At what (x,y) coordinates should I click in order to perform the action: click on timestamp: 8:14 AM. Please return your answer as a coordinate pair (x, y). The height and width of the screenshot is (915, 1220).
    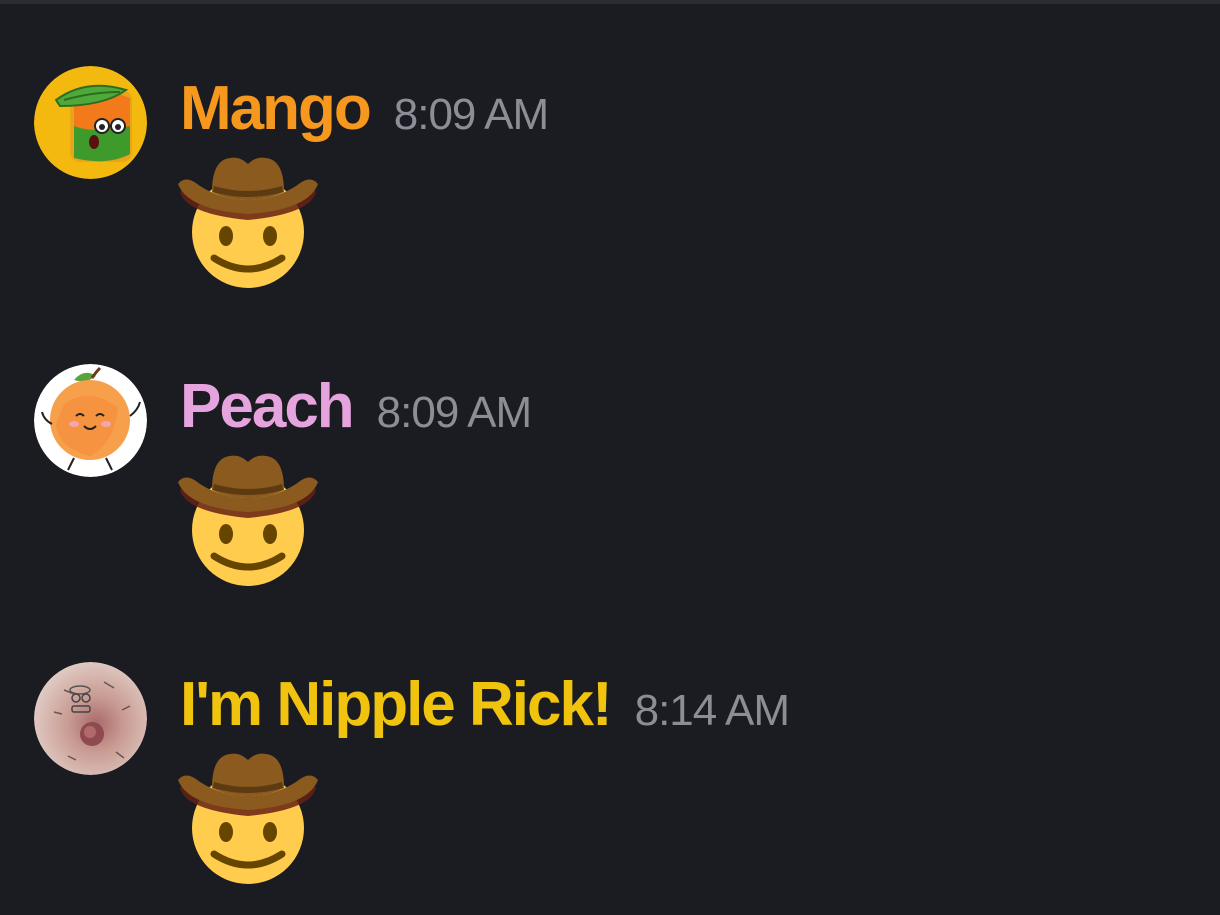
    Looking at the image, I should click on (712, 711).